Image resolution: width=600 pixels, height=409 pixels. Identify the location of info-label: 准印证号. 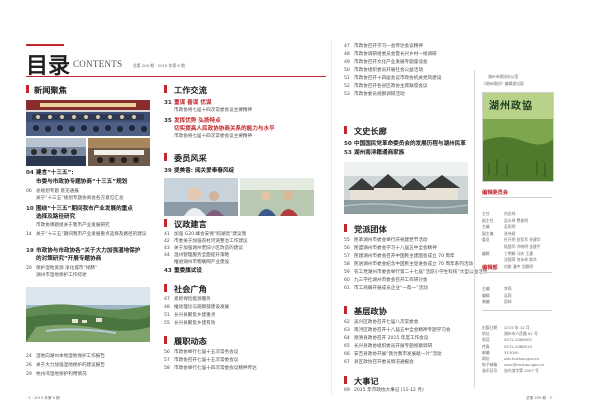
(490, 371).